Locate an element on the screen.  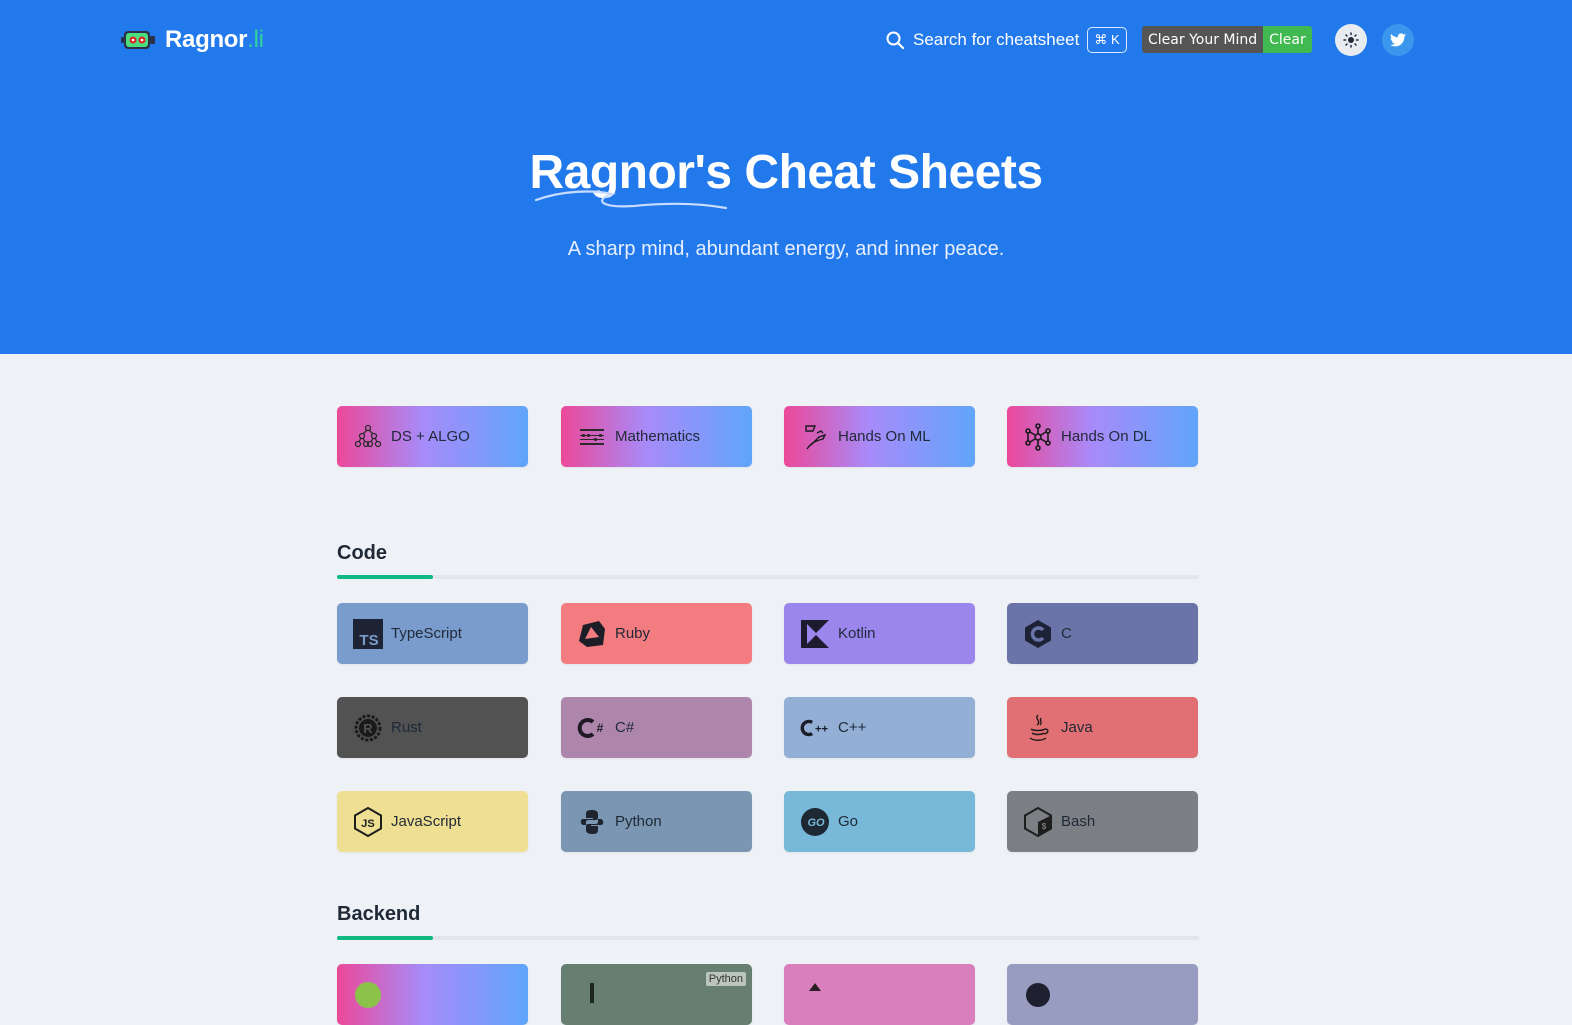
abacus-icon is located at coordinates (592, 437).